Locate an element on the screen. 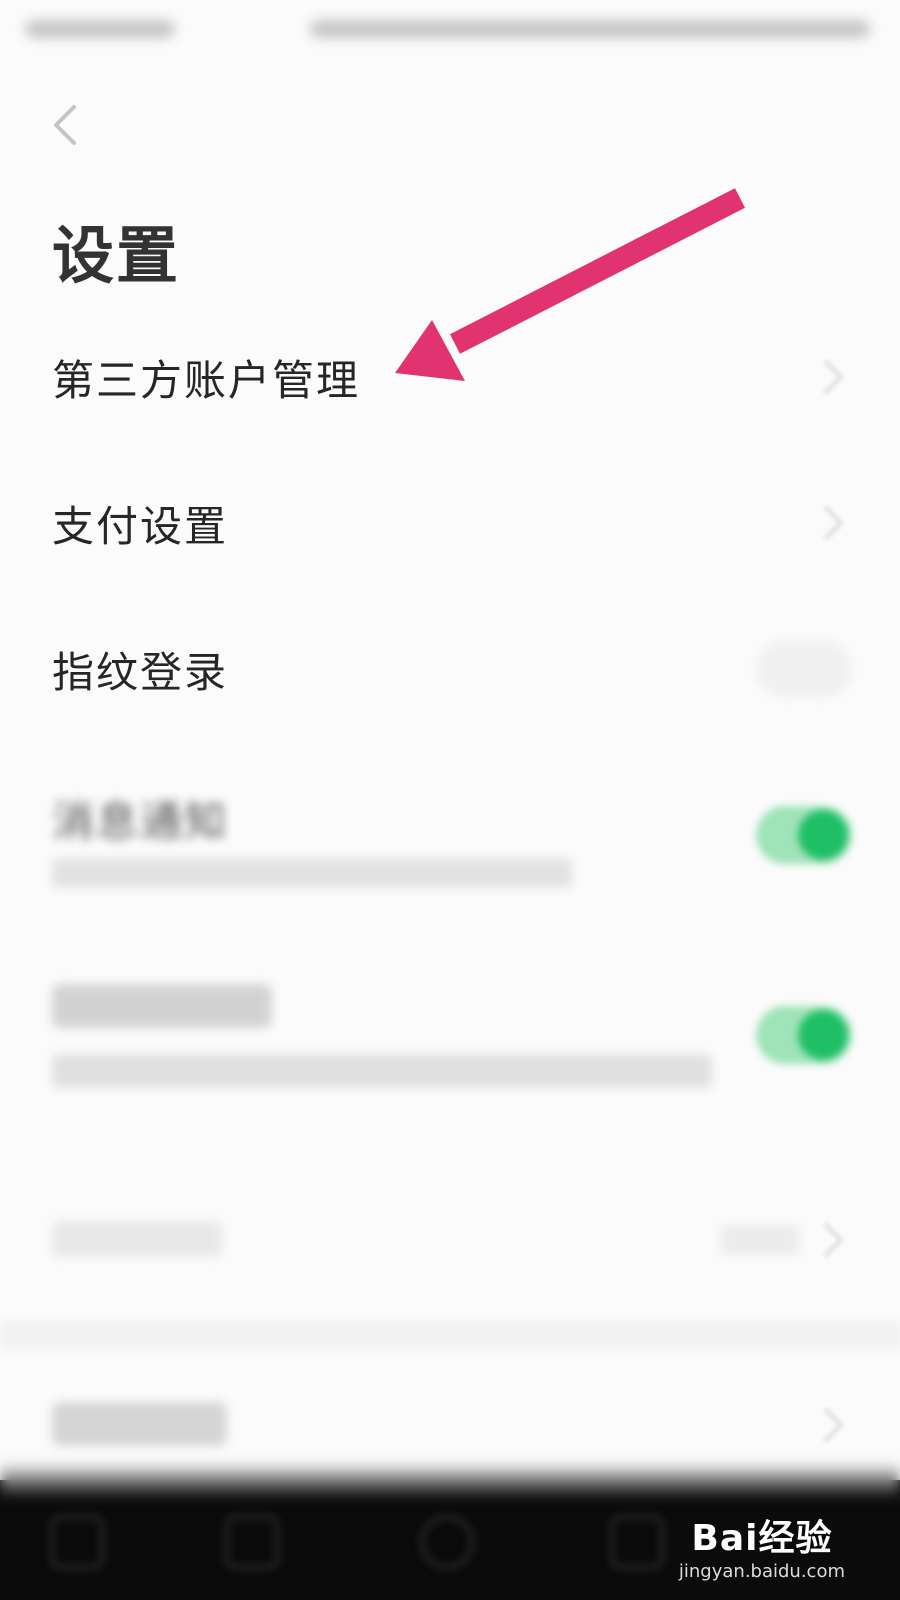 The image size is (900, 1600). notifications-toggle is located at coordinates (804, 835).